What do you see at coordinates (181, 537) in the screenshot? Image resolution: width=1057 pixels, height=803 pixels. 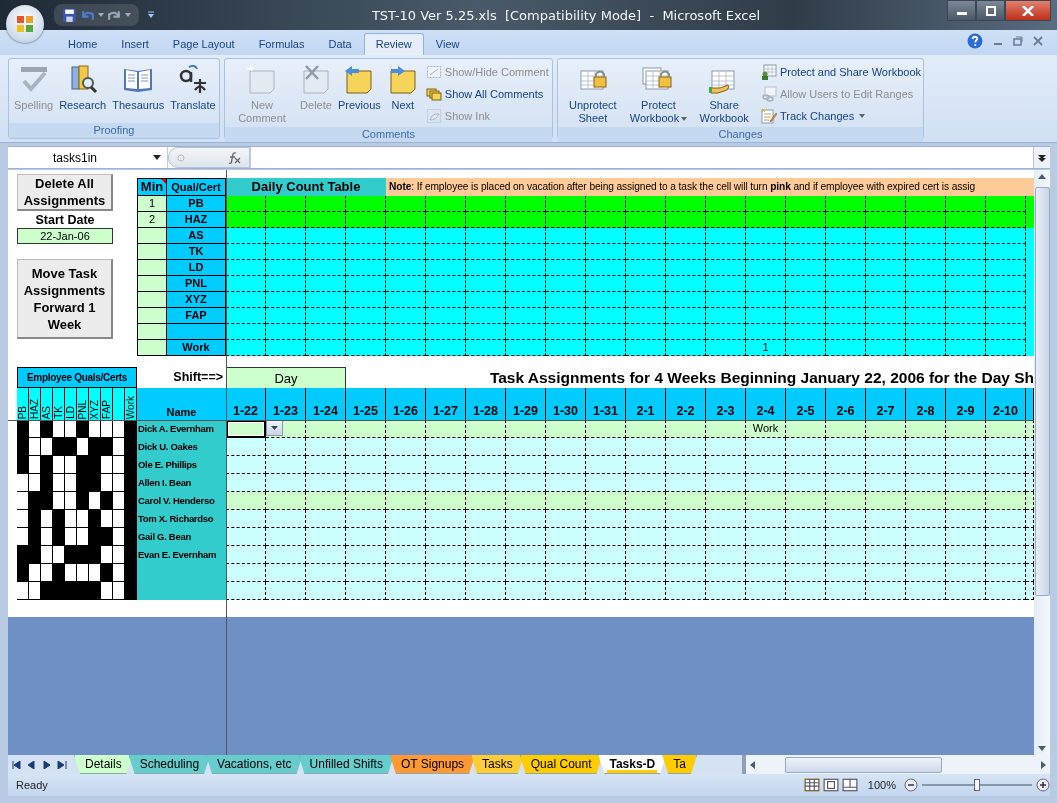 I see `employee-name: Gail G. Bean` at bounding box center [181, 537].